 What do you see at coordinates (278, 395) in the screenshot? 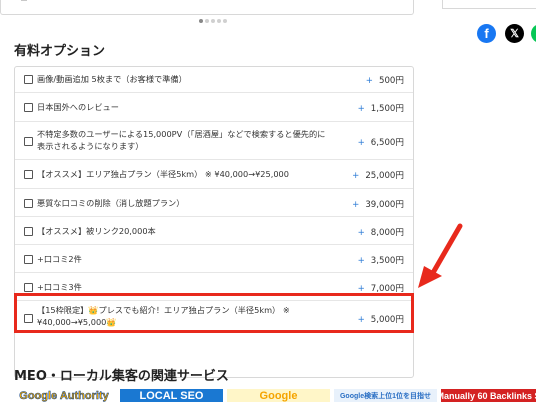
I see `service-banner-google: Google` at bounding box center [278, 395].